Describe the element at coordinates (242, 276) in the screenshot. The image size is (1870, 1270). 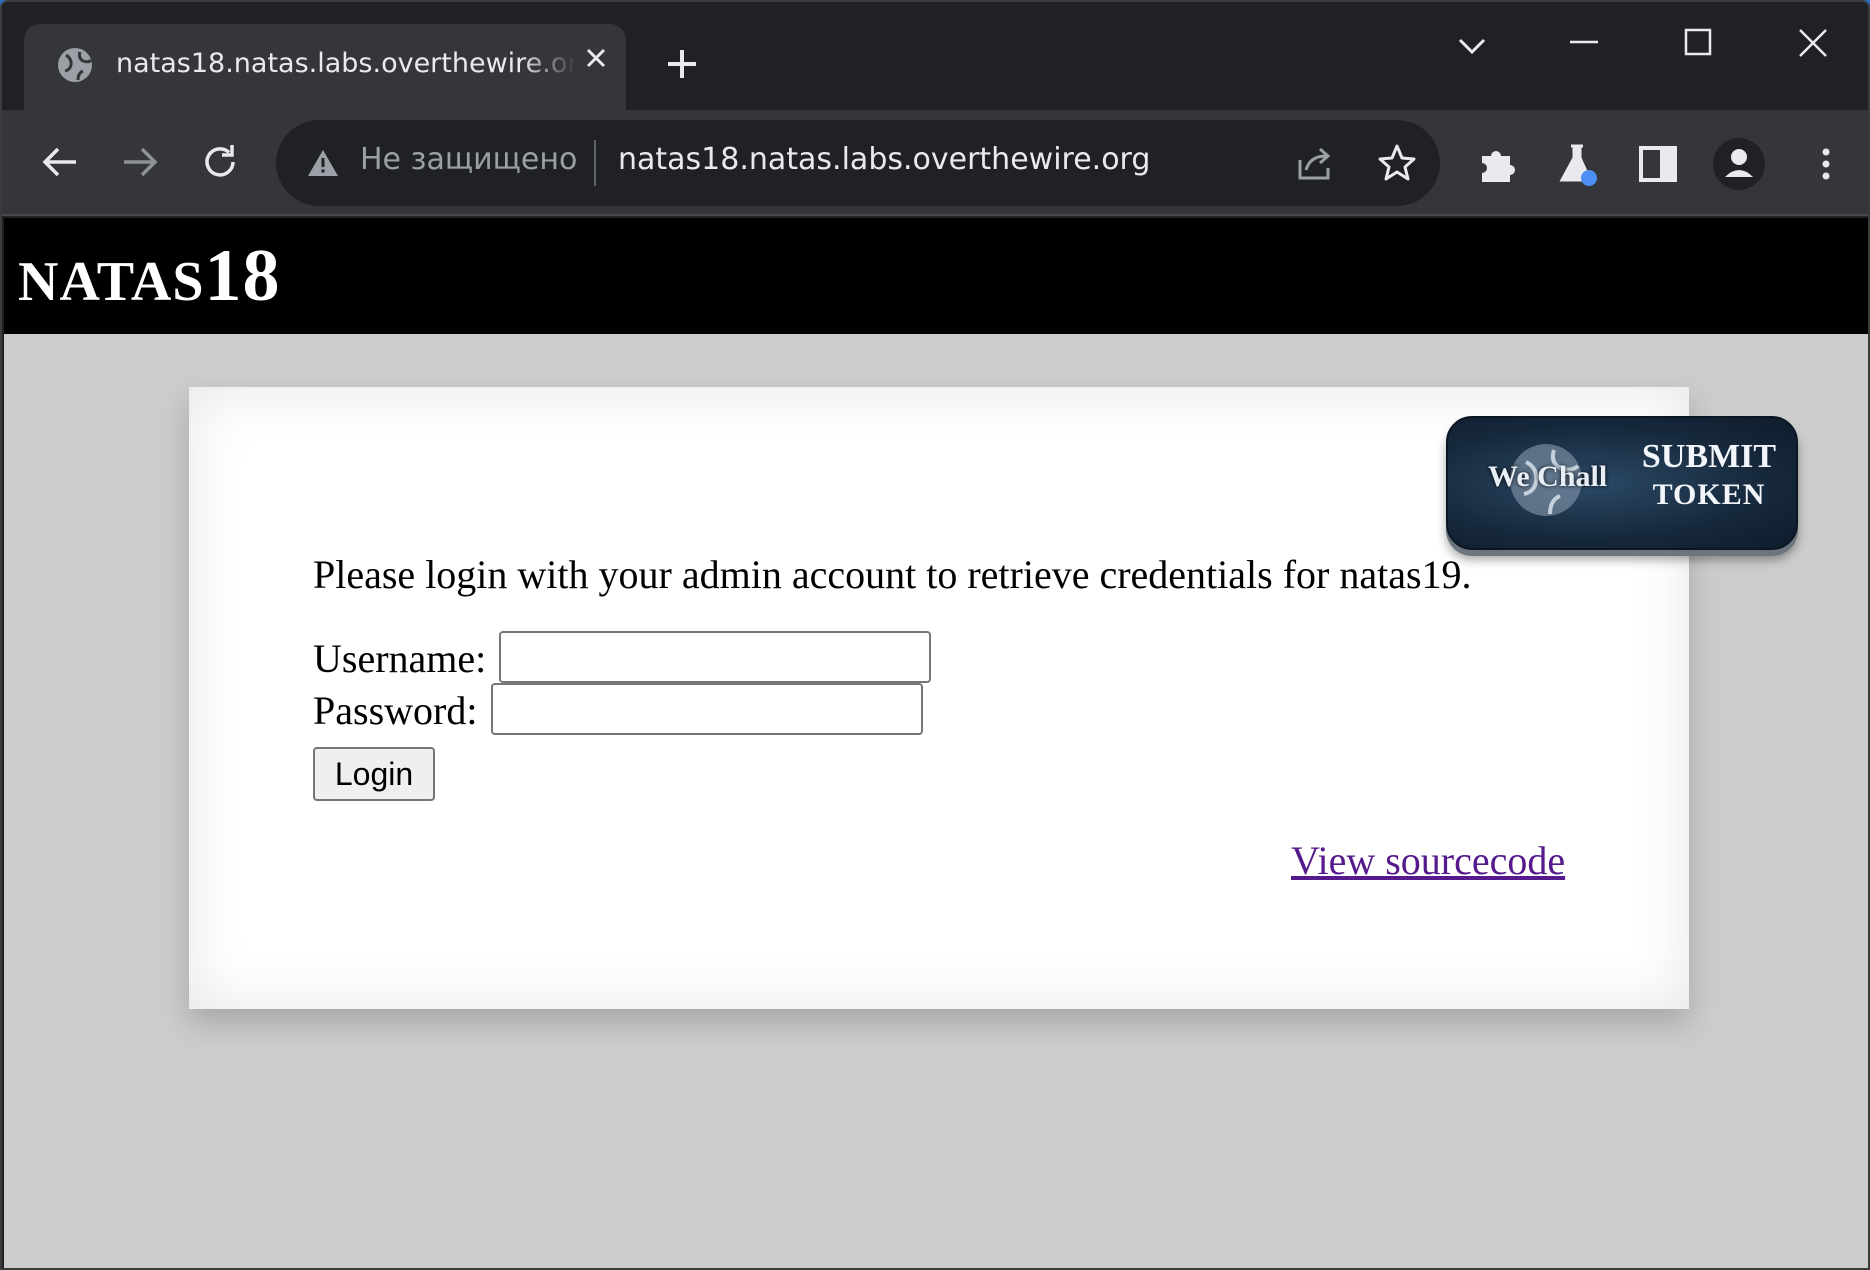
I see `title-number: 18` at that location.